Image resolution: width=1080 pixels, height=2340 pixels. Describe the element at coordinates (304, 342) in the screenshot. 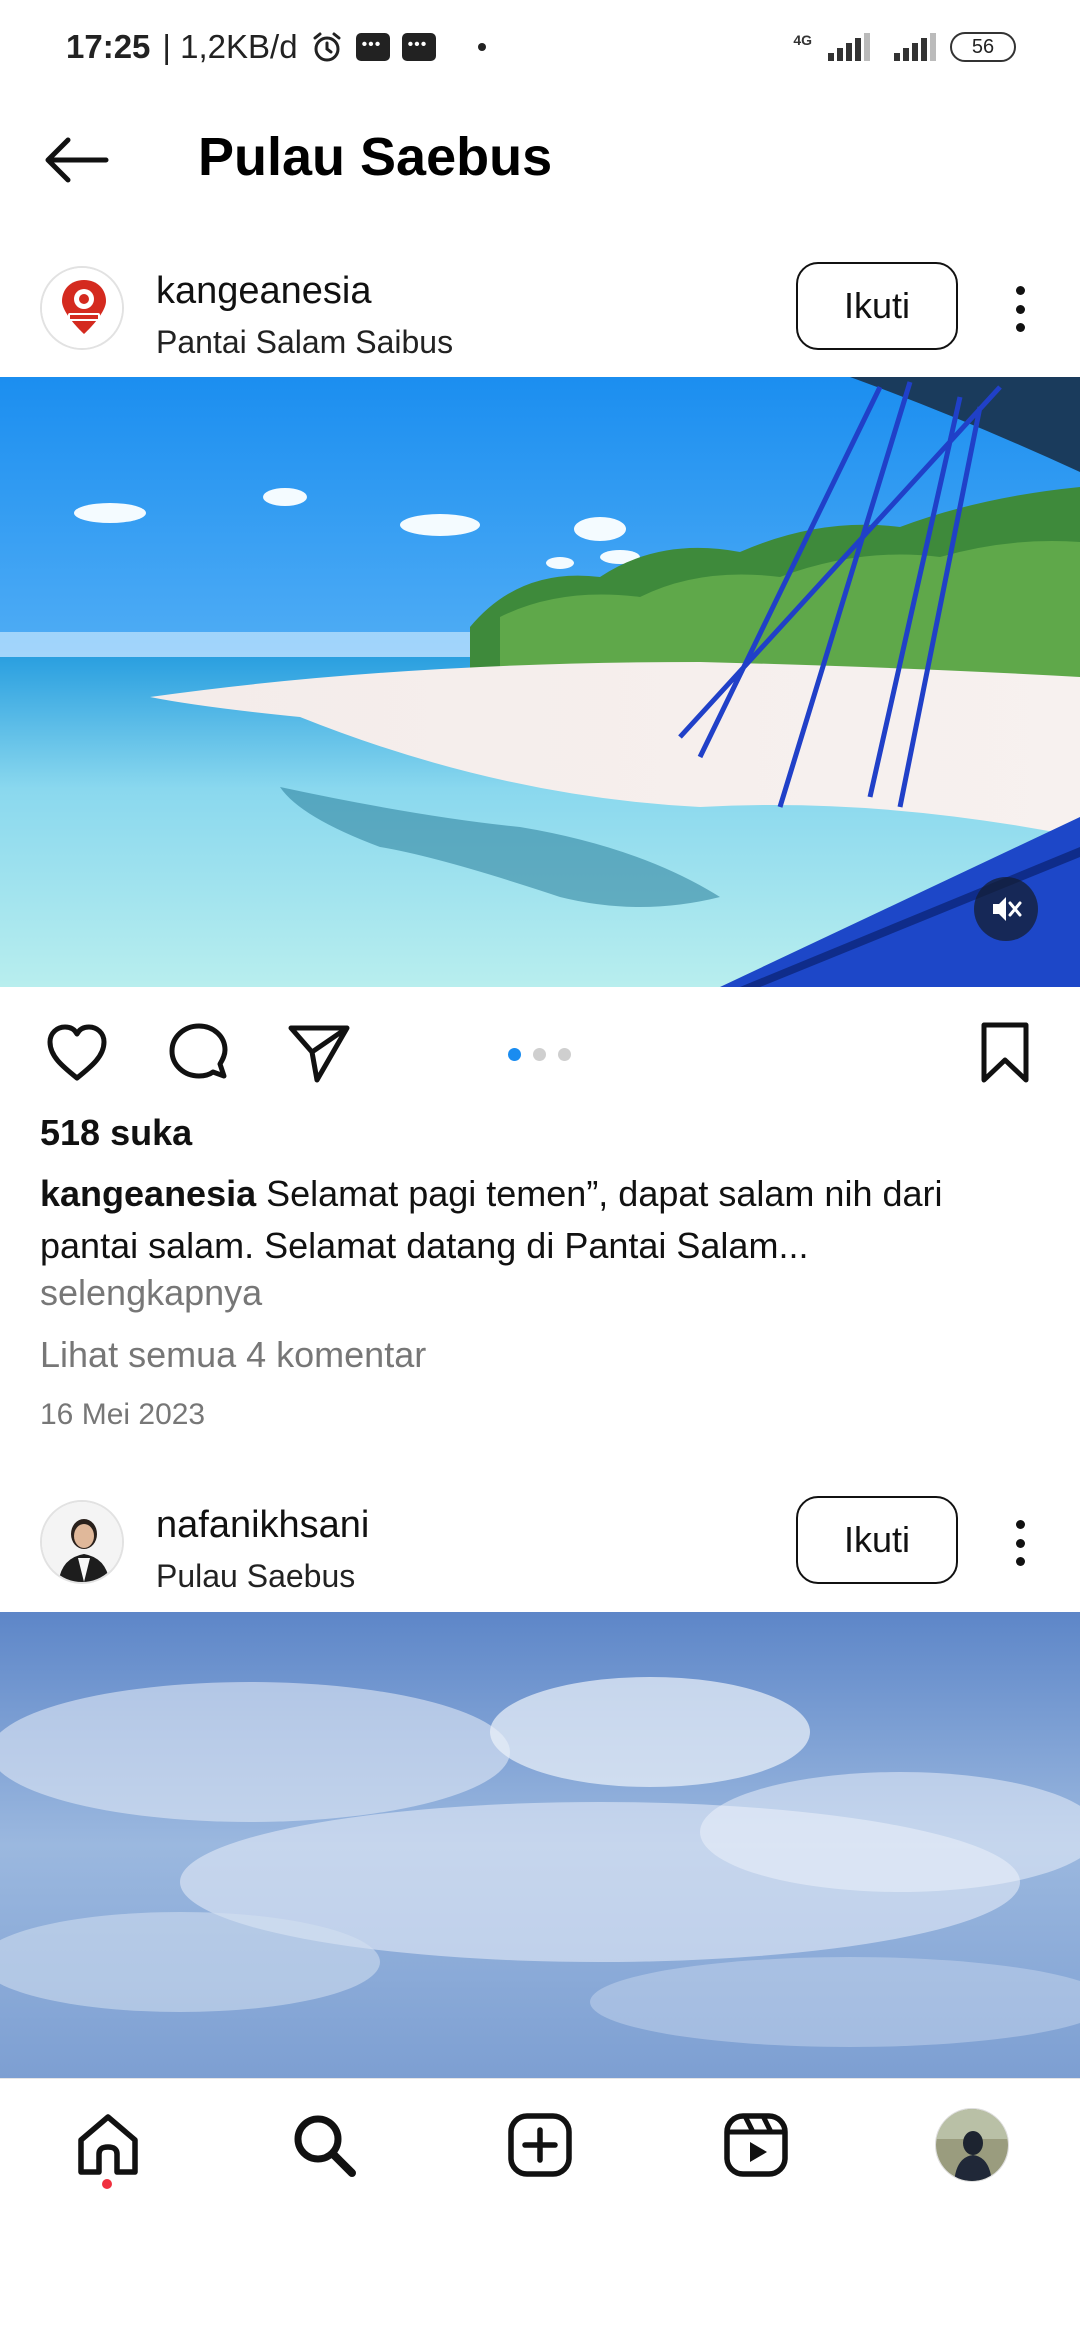

I see `post-location: Pantai Salam Saibus` at that location.